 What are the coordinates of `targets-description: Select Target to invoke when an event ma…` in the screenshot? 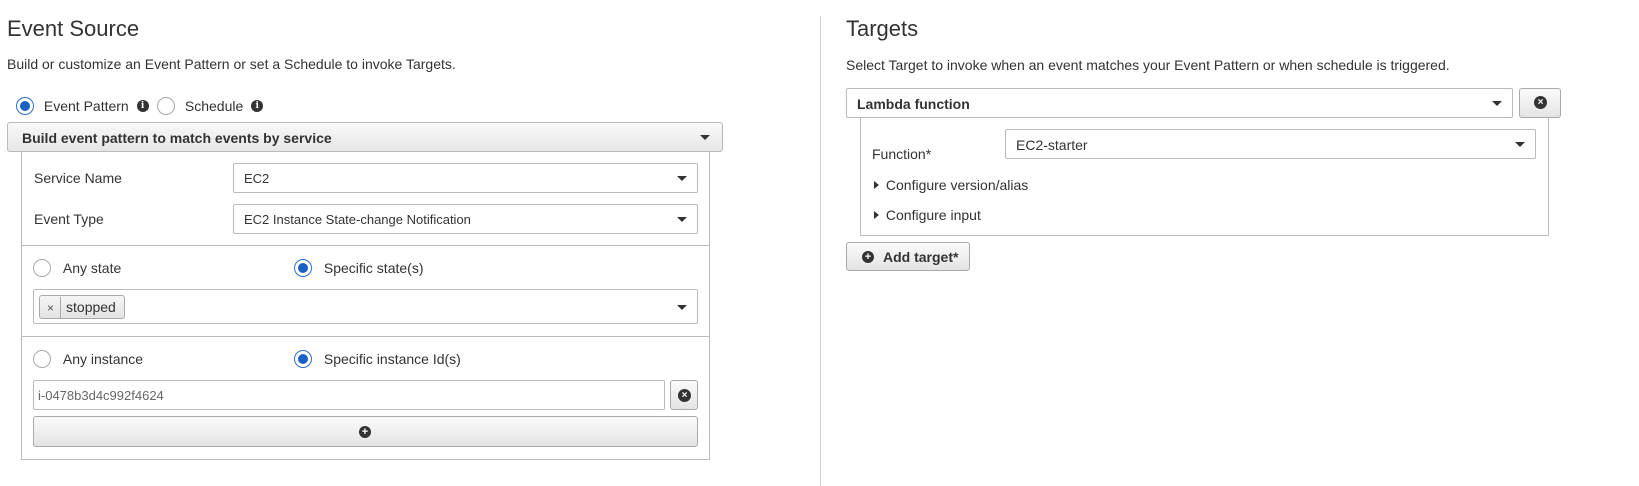 It's located at (1148, 65).